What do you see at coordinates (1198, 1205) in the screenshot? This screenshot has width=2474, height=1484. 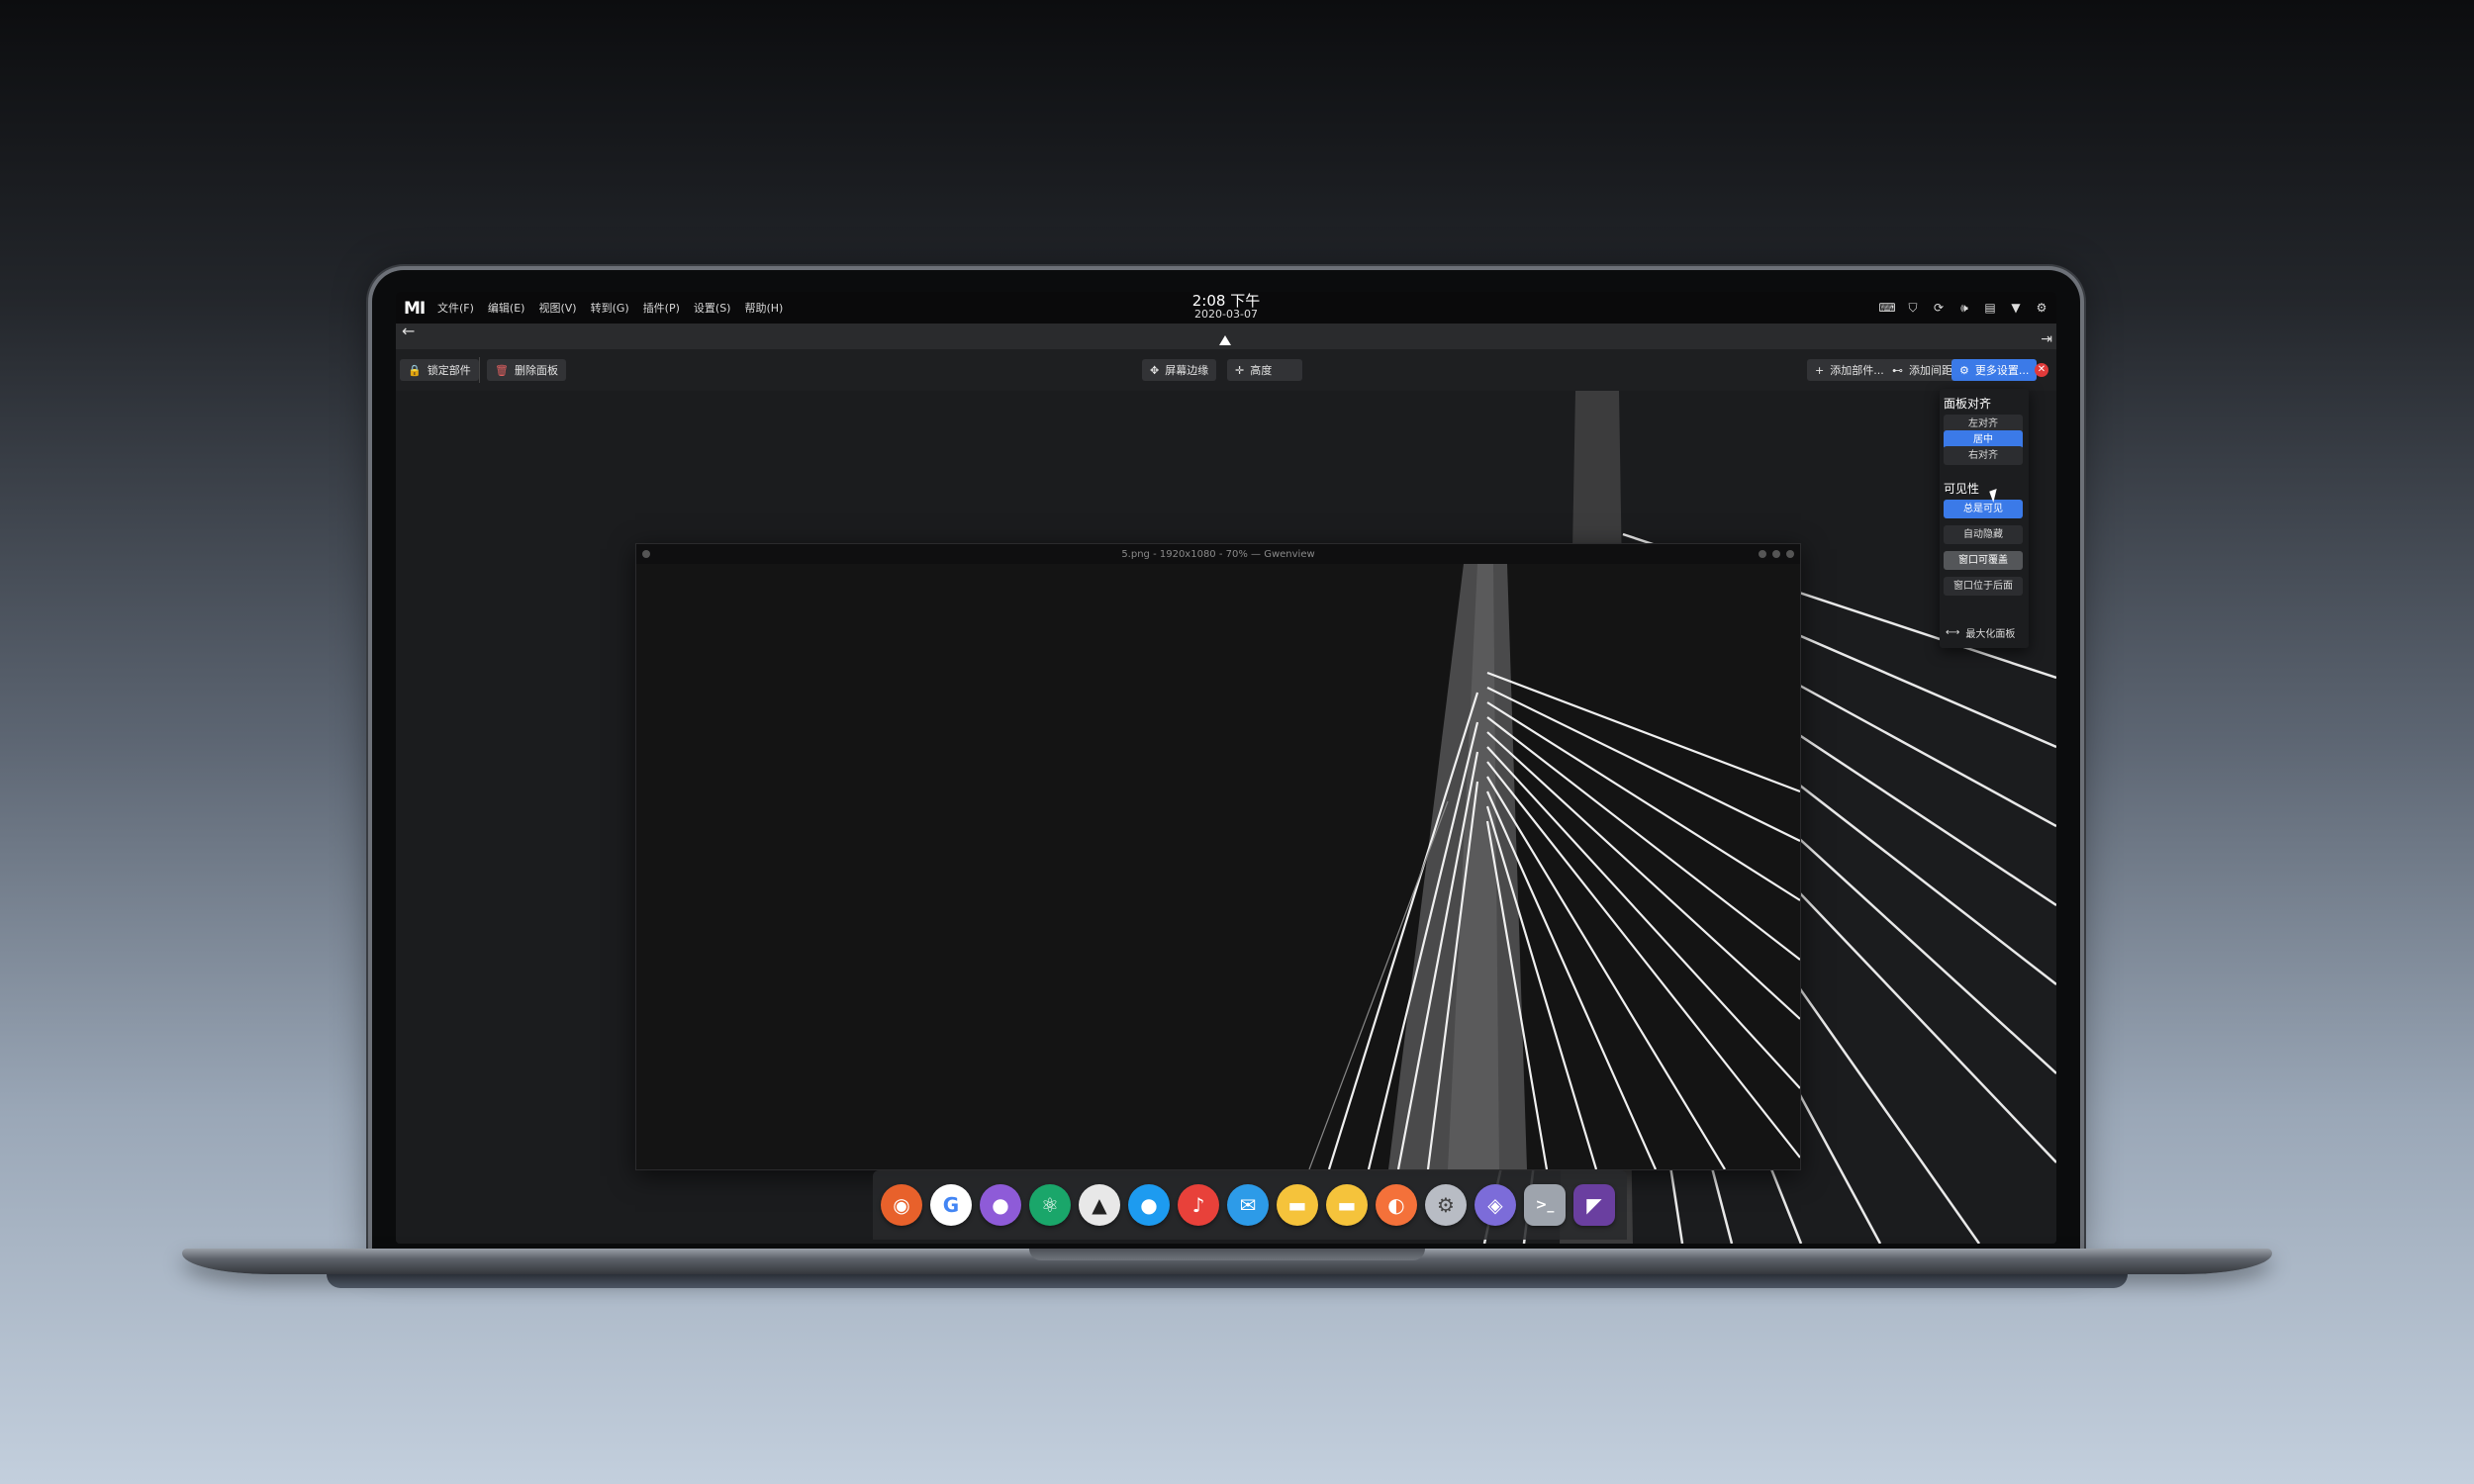 I see `music-icon: ♪` at bounding box center [1198, 1205].